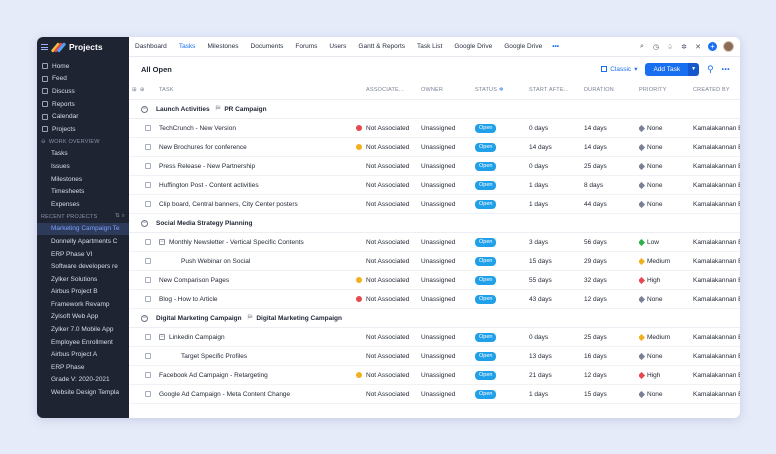 The width and height of the screenshot is (776, 454). I want to click on search-icon: ⌕, so click(642, 47).